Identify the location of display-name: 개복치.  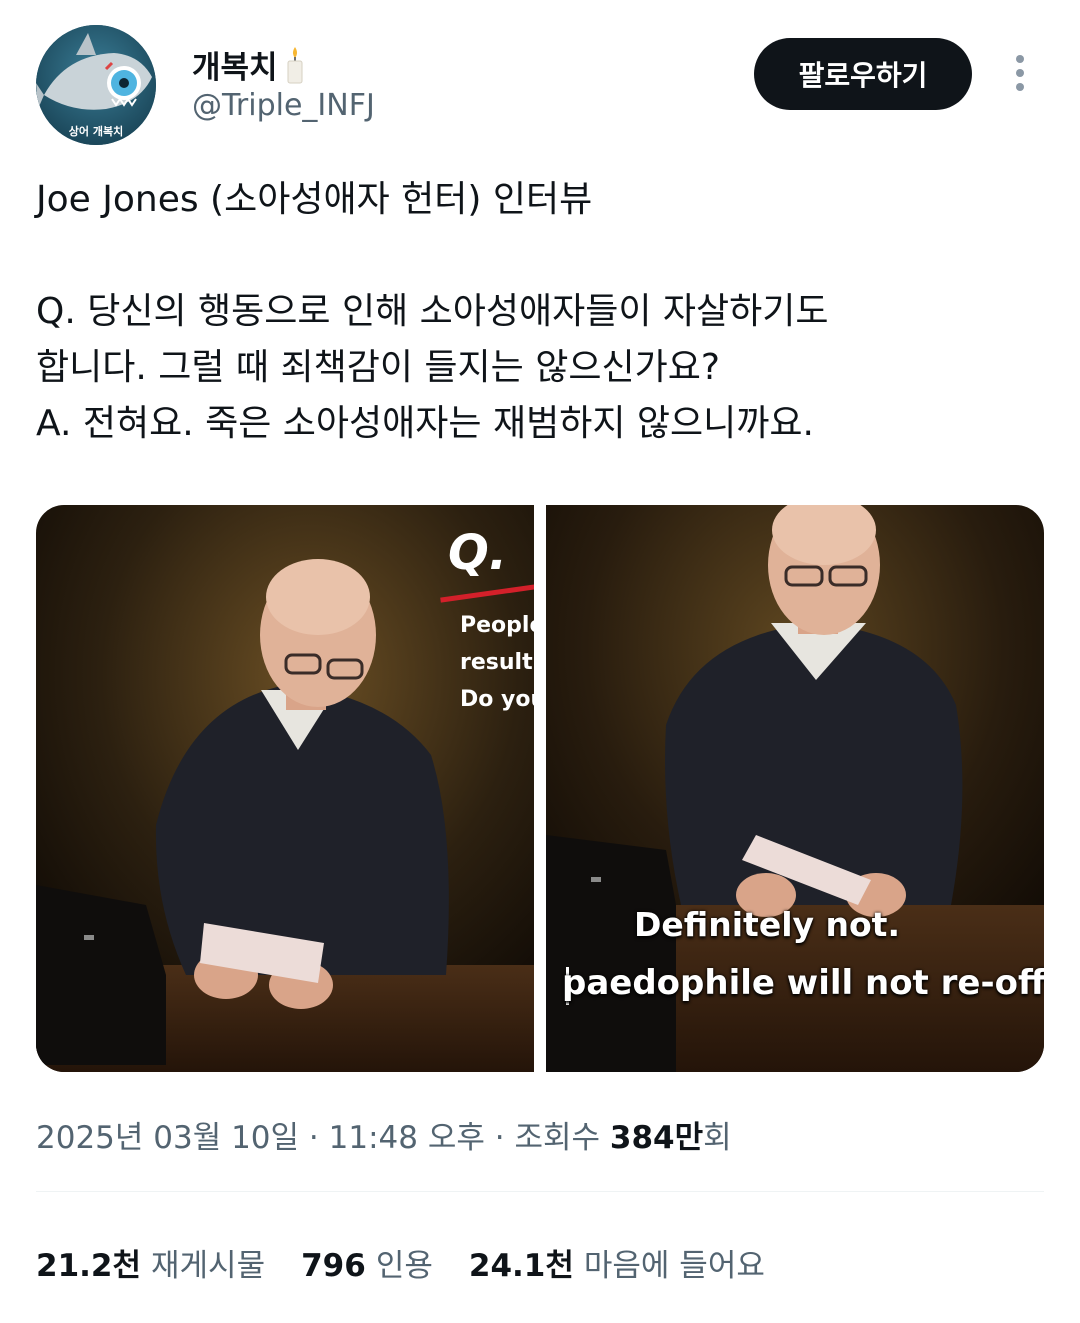
(249, 64).